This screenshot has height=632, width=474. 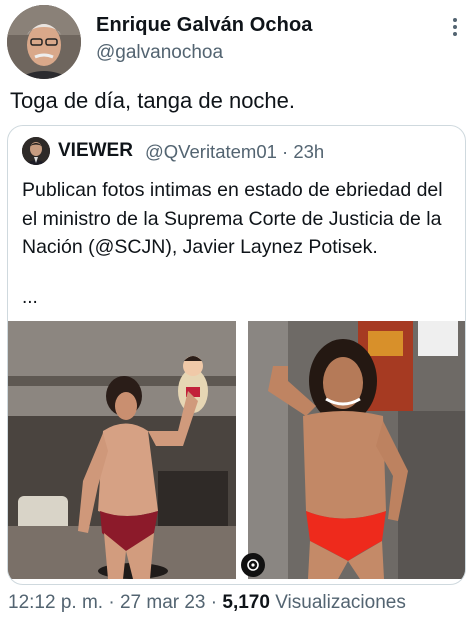 I want to click on avatar-image, so click(x=44, y=42).